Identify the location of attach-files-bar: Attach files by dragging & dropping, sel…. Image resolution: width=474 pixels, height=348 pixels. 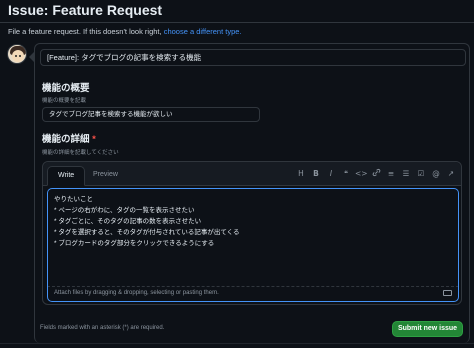
(253, 294).